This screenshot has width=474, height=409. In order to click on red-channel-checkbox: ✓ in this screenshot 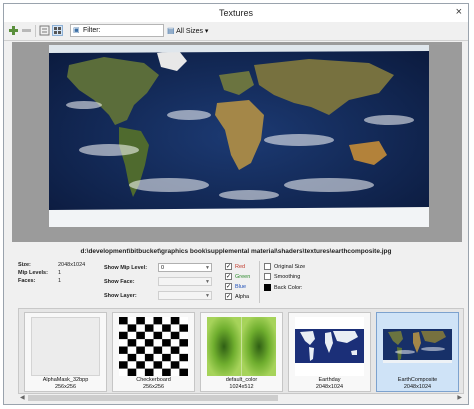, I will do `click(228, 266)`.